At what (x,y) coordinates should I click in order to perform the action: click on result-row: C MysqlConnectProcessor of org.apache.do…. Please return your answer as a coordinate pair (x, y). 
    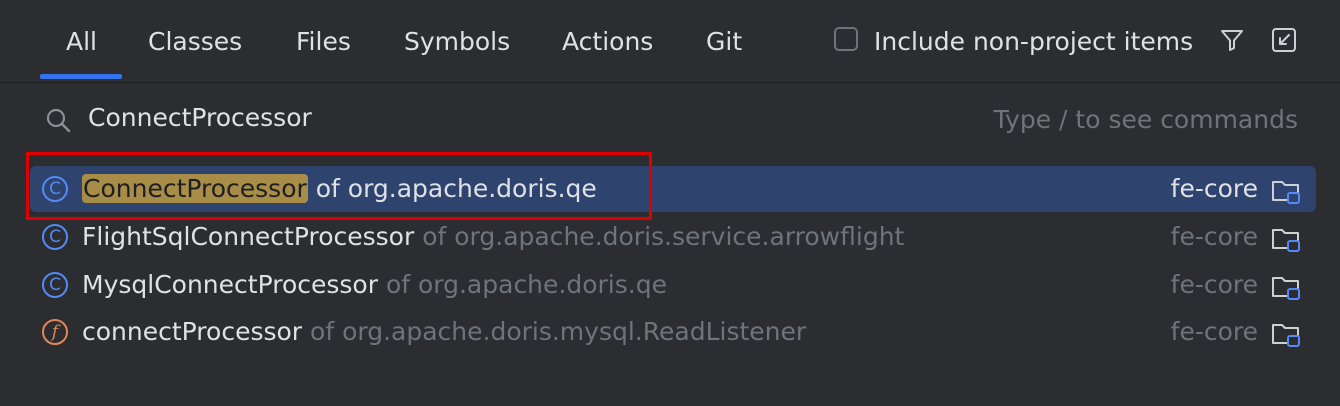
    Looking at the image, I should click on (673, 285).